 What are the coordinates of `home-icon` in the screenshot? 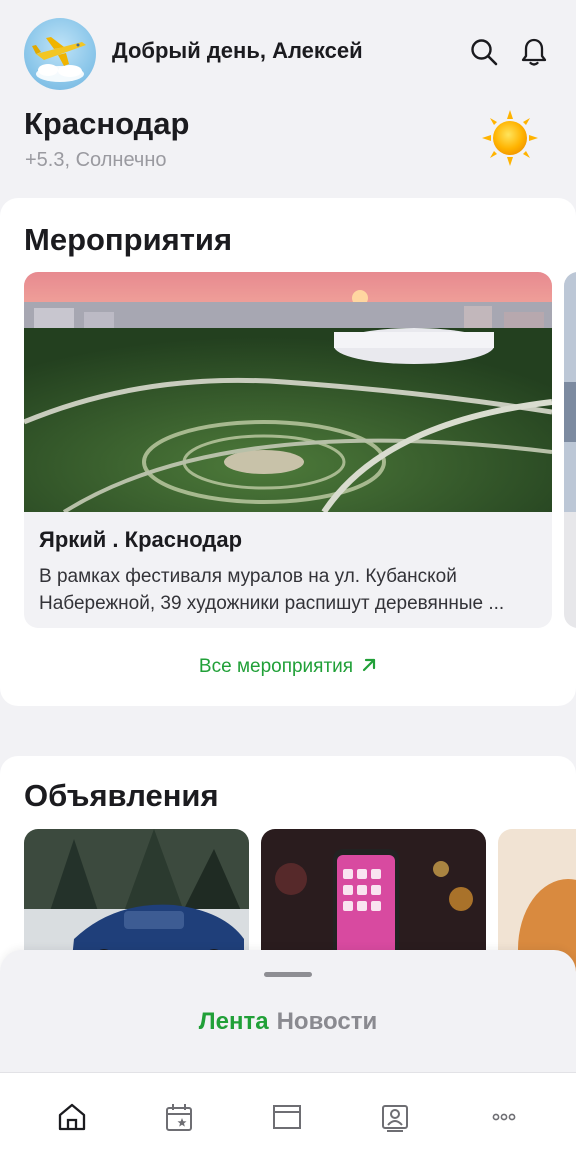 It's located at (72, 1117).